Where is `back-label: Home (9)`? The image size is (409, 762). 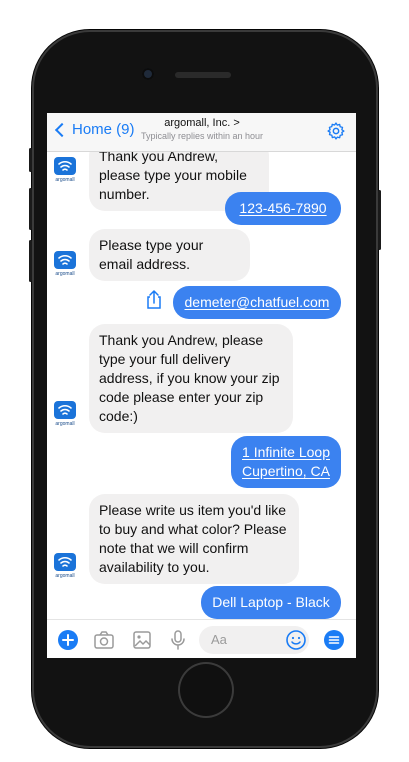
back-label: Home (9) is located at coordinates (103, 129).